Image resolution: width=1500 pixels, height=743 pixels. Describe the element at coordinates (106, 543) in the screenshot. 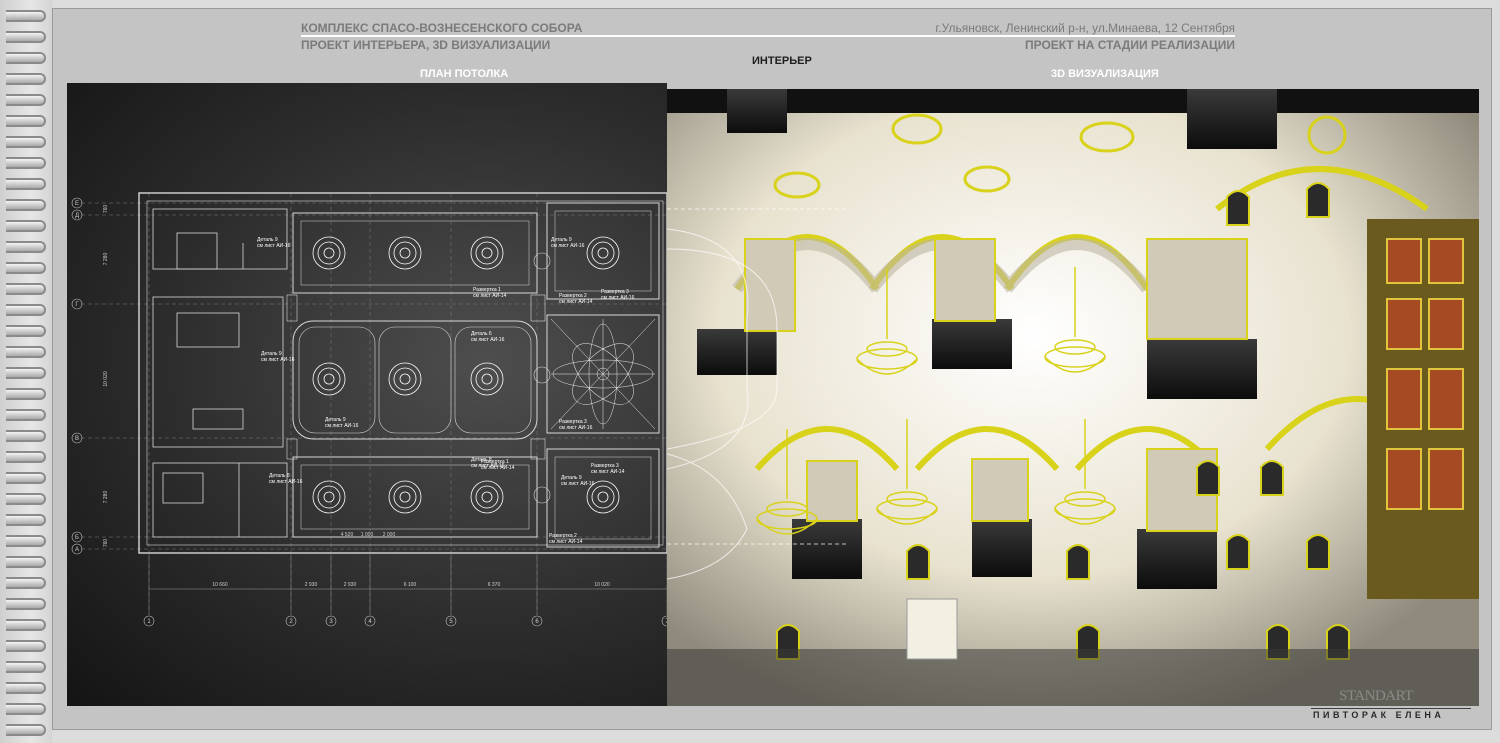

I see `side-dimension: 760` at that location.